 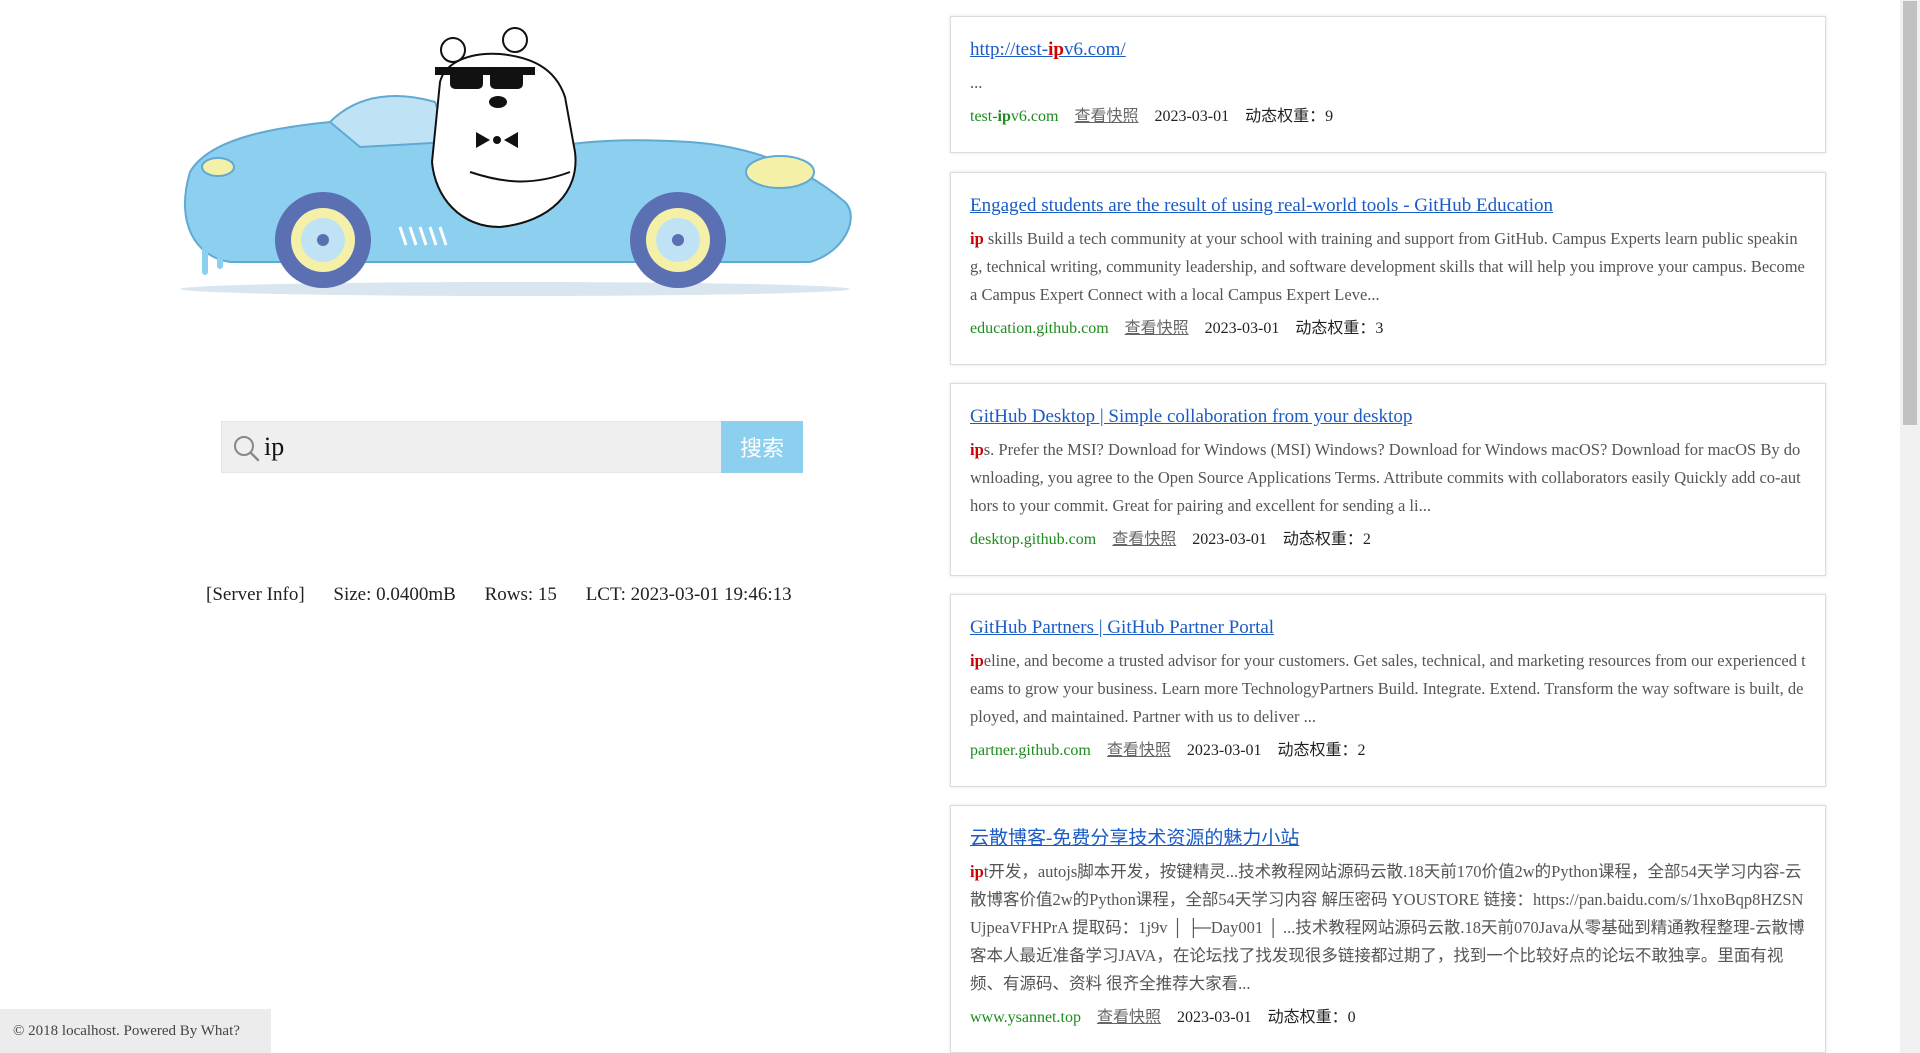 I want to click on result-title-link: http://test-ipv6.com/, so click(x=1388, y=50).